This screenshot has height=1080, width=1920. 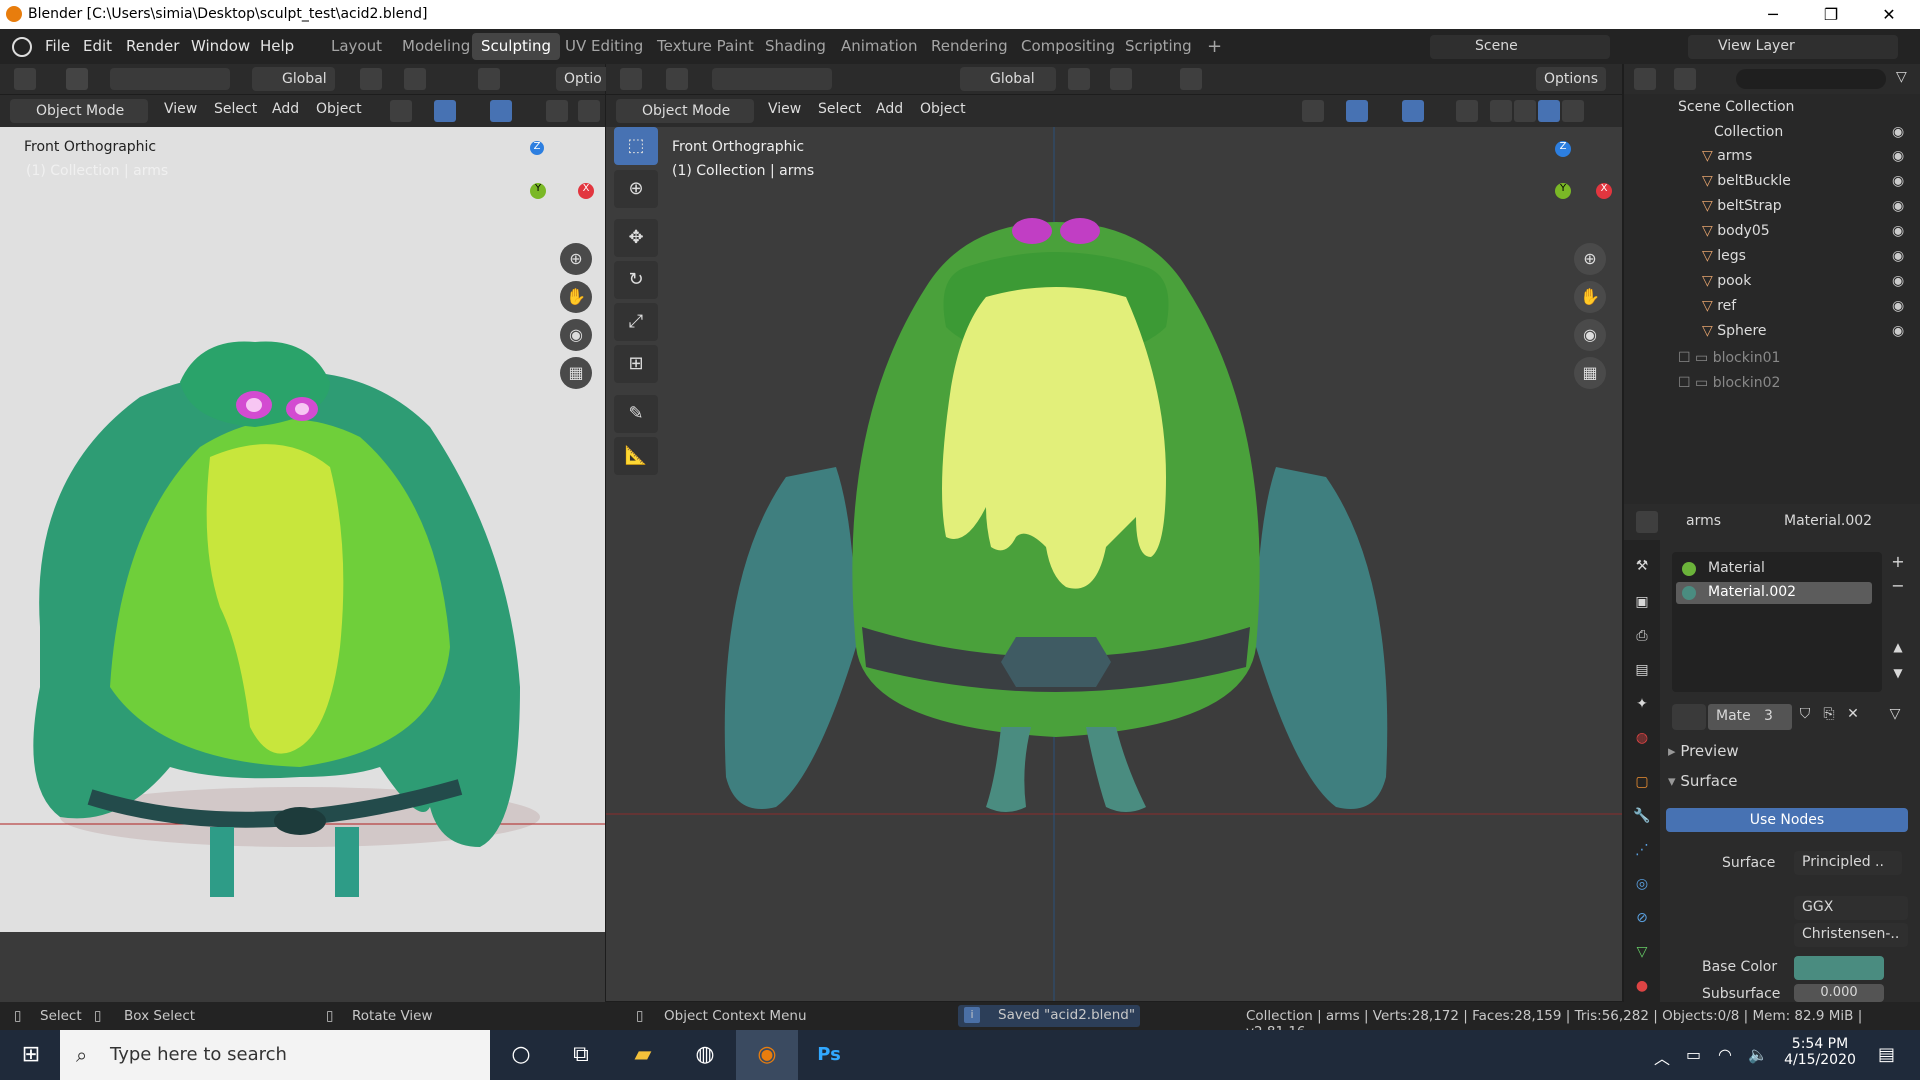 I want to click on windows-start-icon: ⊞, so click(x=31, y=1055).